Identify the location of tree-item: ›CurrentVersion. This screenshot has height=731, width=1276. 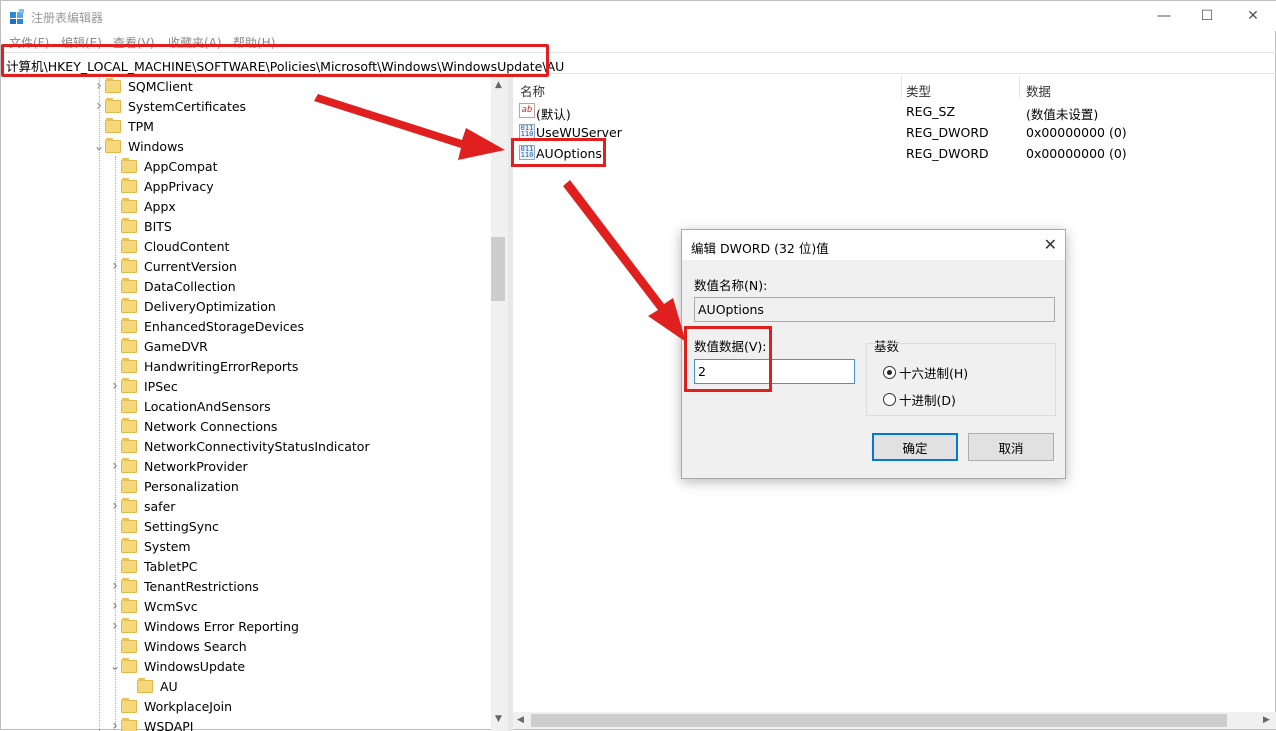
(173, 266).